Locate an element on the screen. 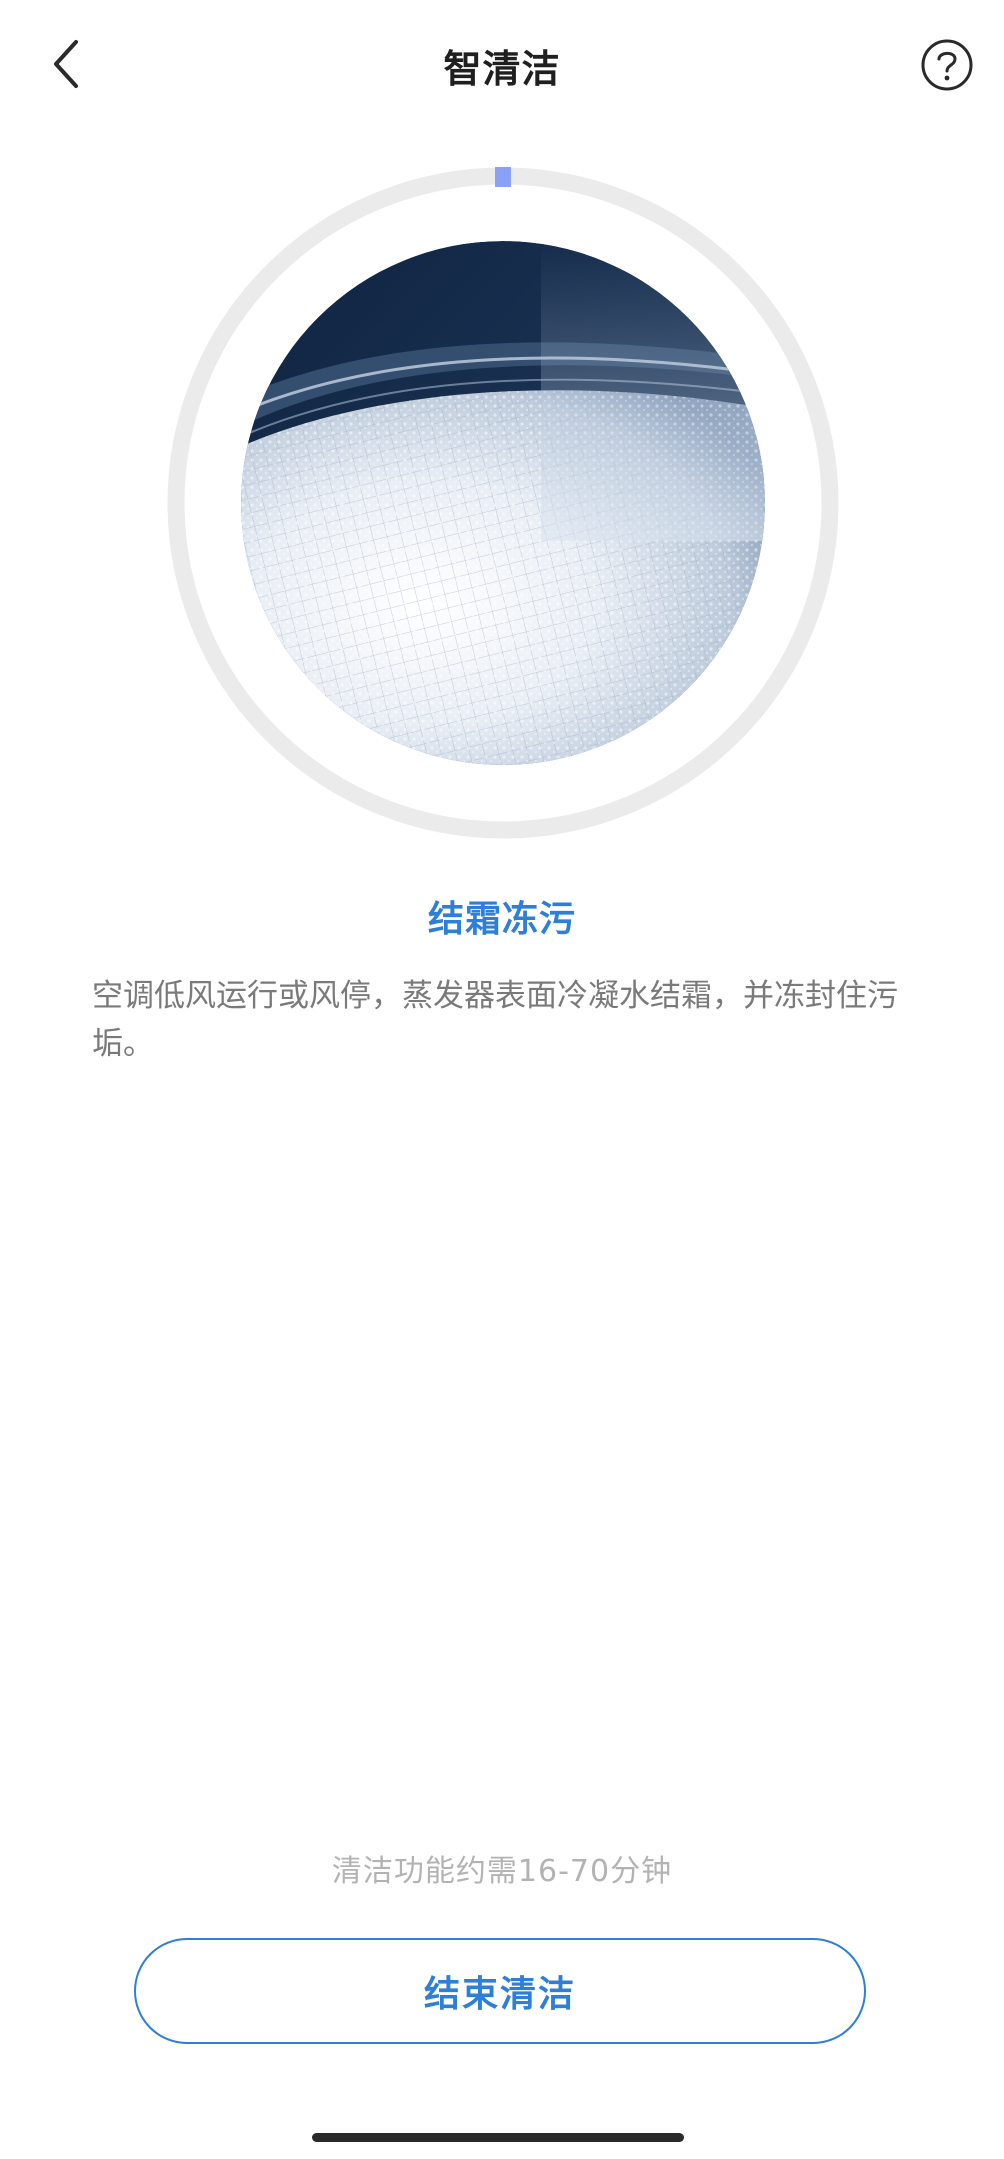 Image resolution: width=1004 pixels, height=2159 pixels. frosted-evaporator-image is located at coordinates (503, 503).